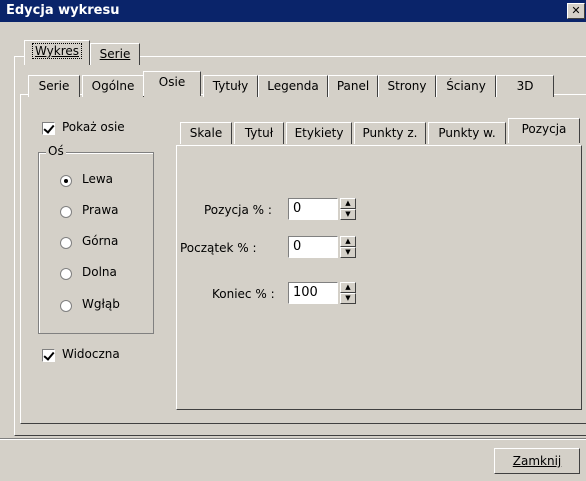 The height and width of the screenshot is (481, 586). I want to click on tab-pozycja-label: Pozycja, so click(544, 129).